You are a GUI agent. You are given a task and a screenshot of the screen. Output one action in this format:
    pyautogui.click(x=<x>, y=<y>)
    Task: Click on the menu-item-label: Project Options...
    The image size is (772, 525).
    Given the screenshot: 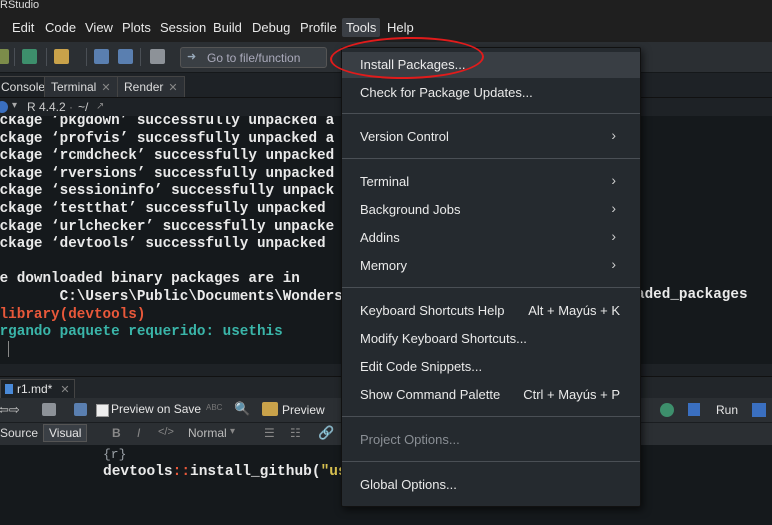 What is the action you would take?
    pyautogui.click(x=410, y=439)
    